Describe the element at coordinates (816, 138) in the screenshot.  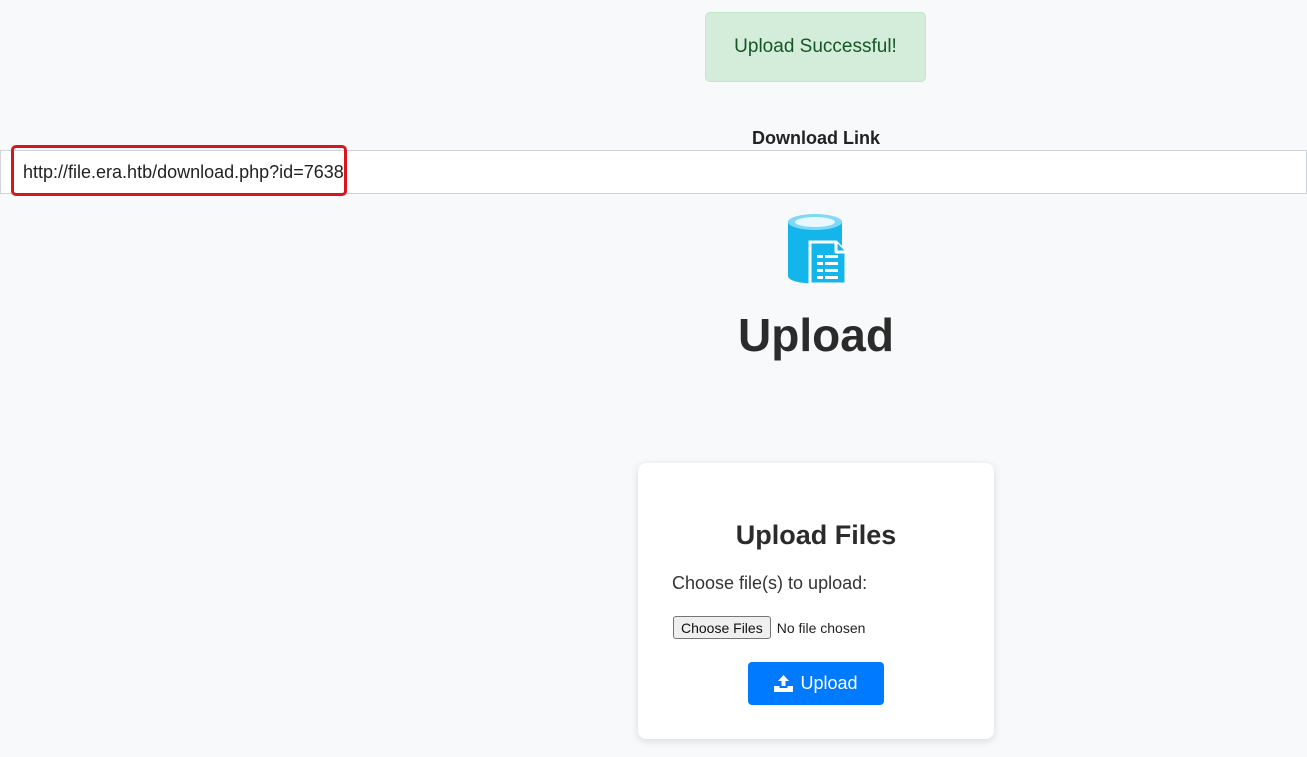
I see `download-link-label: Download Link` at that location.